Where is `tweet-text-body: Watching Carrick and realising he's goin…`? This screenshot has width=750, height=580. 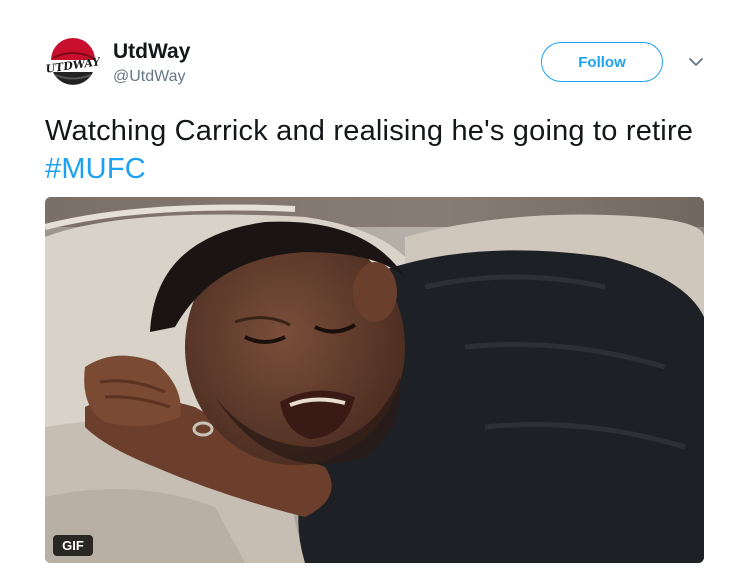
tweet-text-body: Watching Carrick and realising he's goin… is located at coordinates (369, 131).